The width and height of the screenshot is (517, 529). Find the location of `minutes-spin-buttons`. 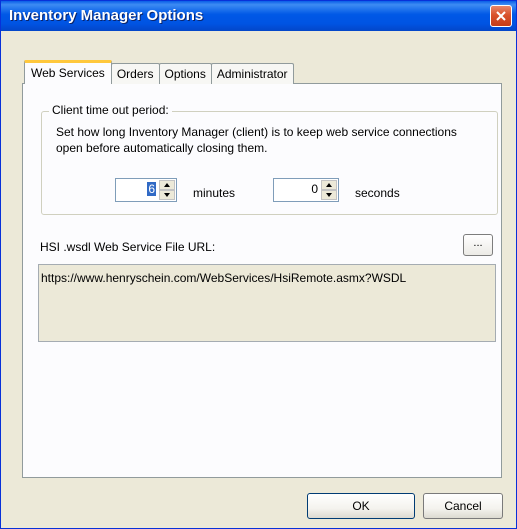

minutes-spin-buttons is located at coordinates (167, 190).